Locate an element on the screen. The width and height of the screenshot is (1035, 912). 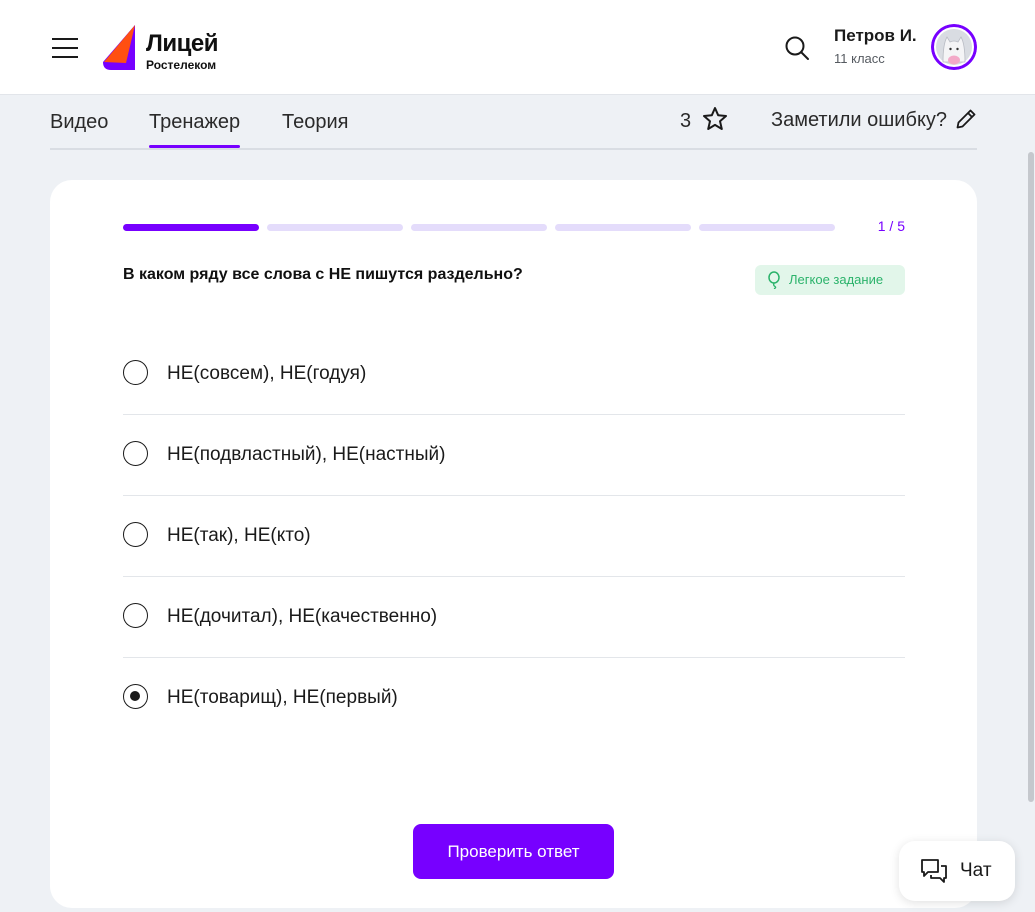
top-header: Лицей Ростелеком Петров И. 11 класс is located at coordinates (517, 47).